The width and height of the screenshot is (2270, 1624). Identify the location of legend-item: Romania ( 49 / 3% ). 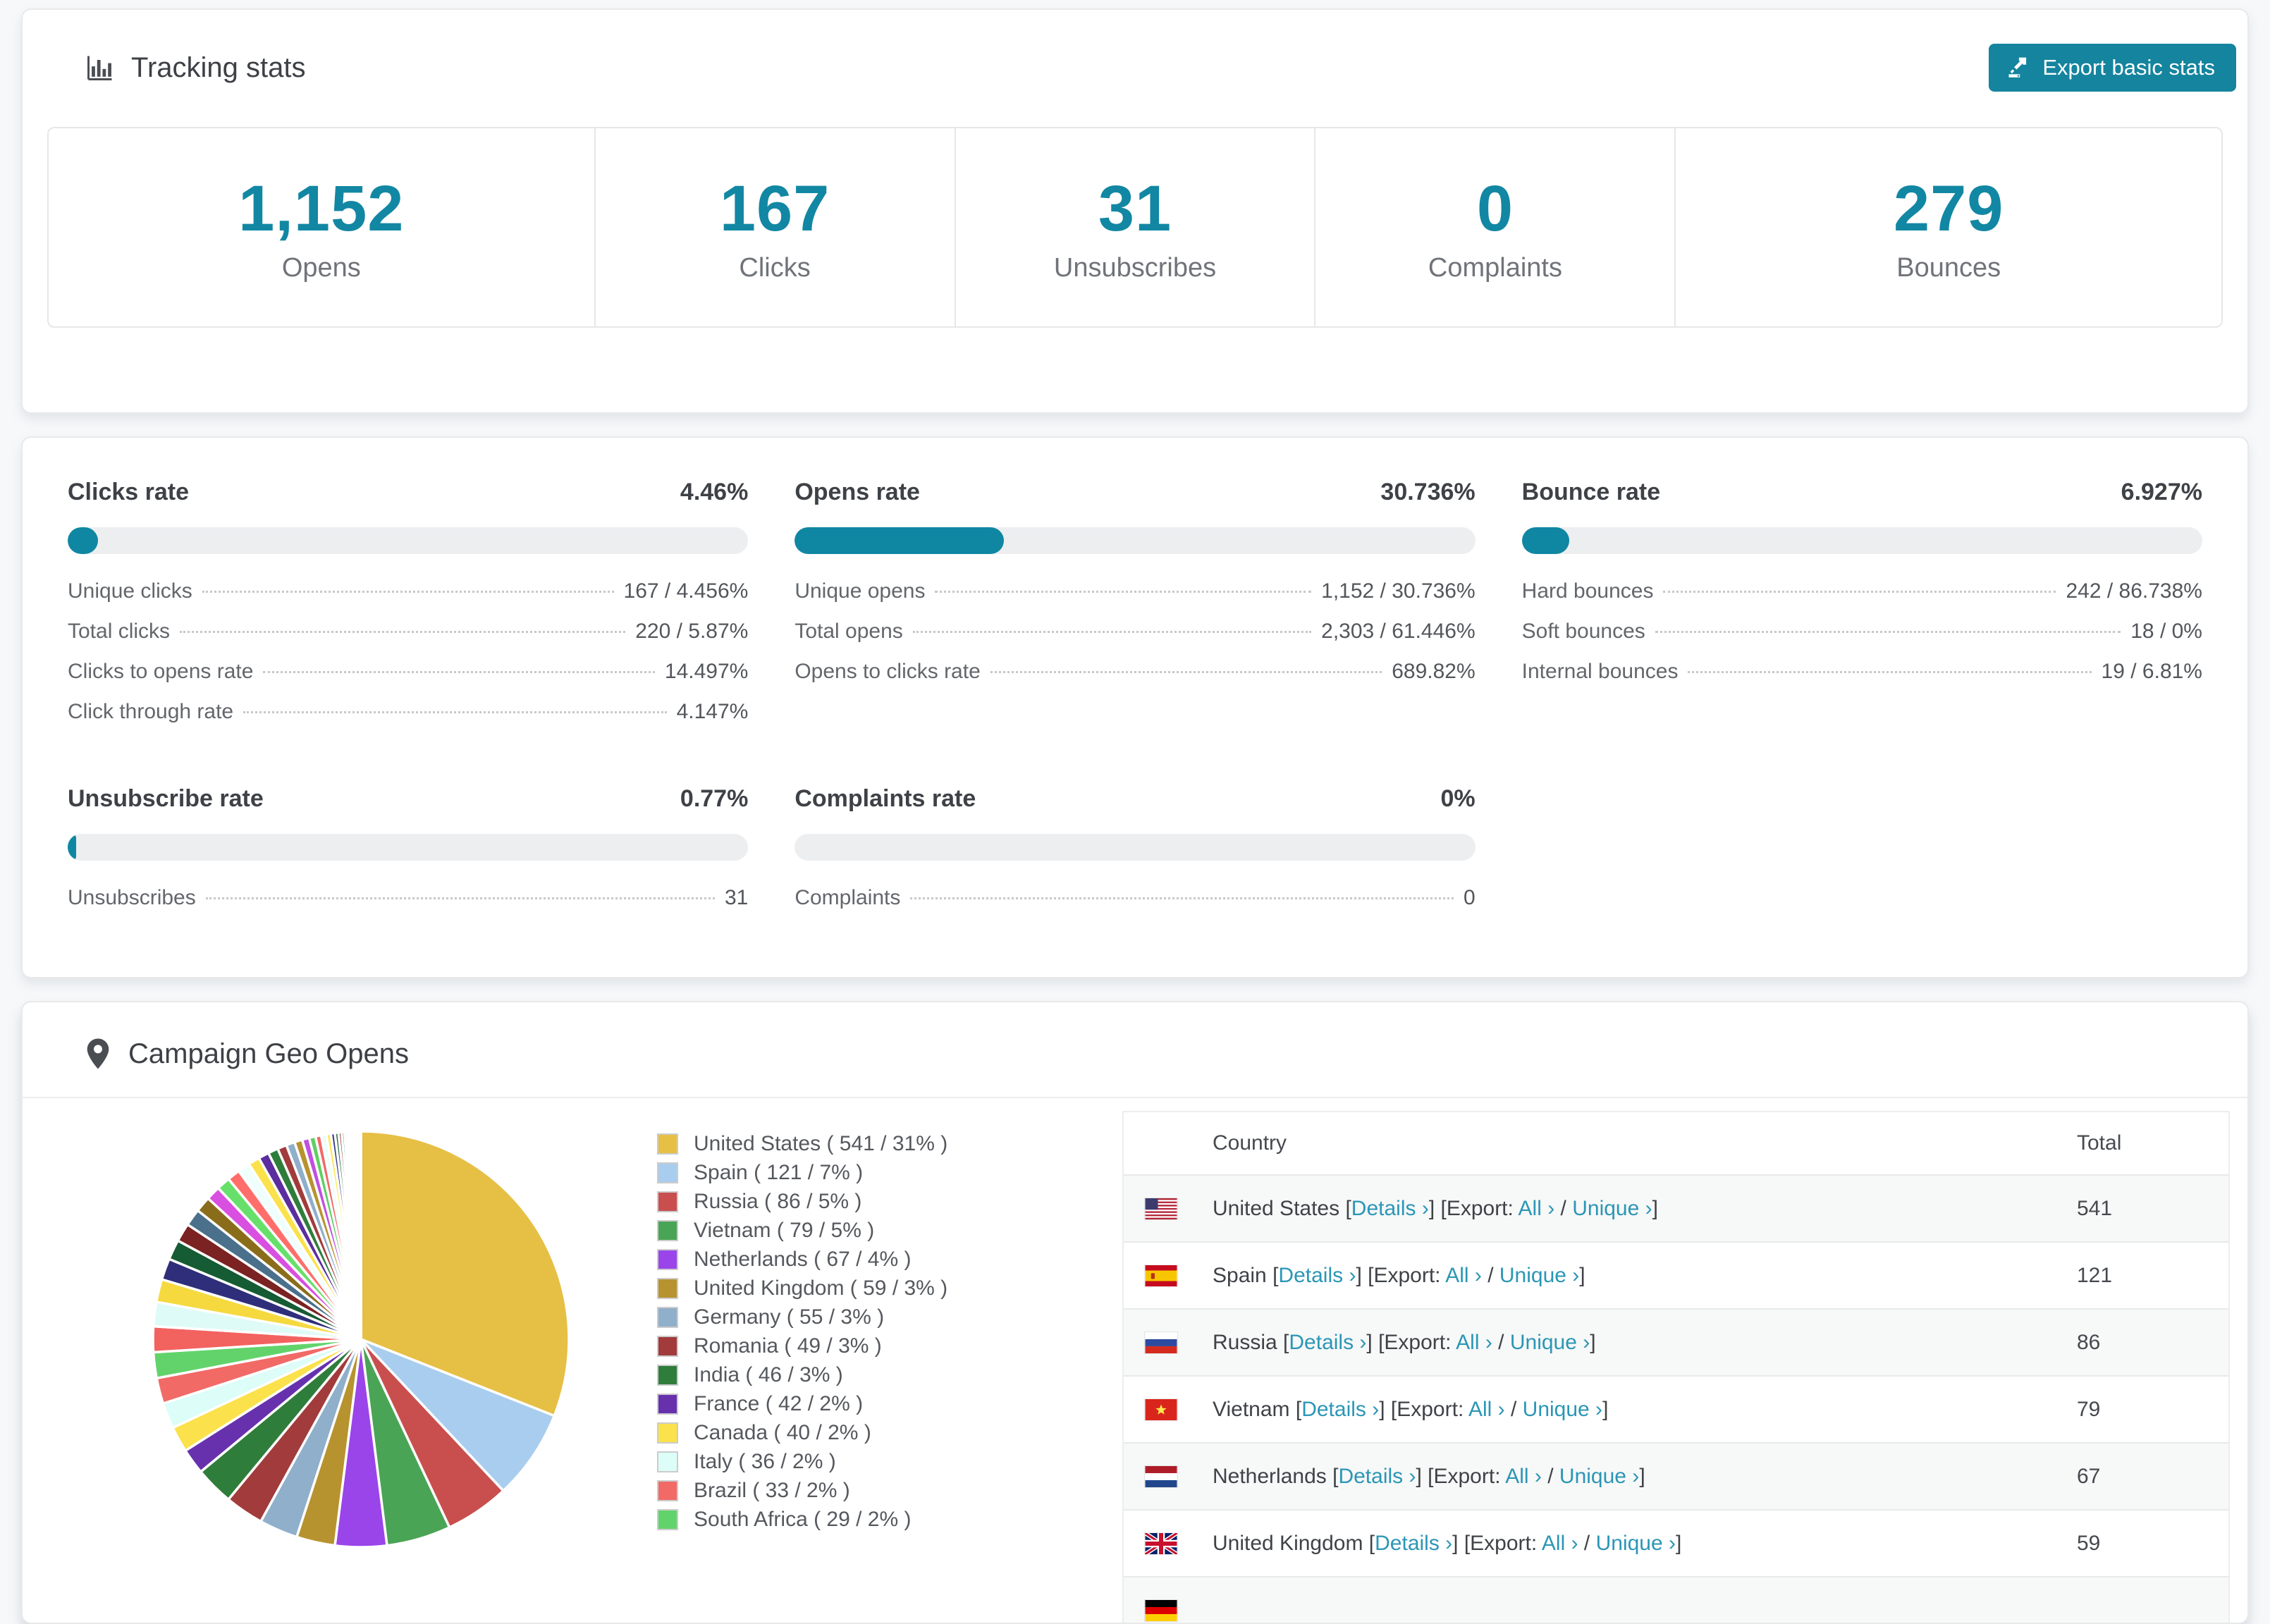
(889, 1346).